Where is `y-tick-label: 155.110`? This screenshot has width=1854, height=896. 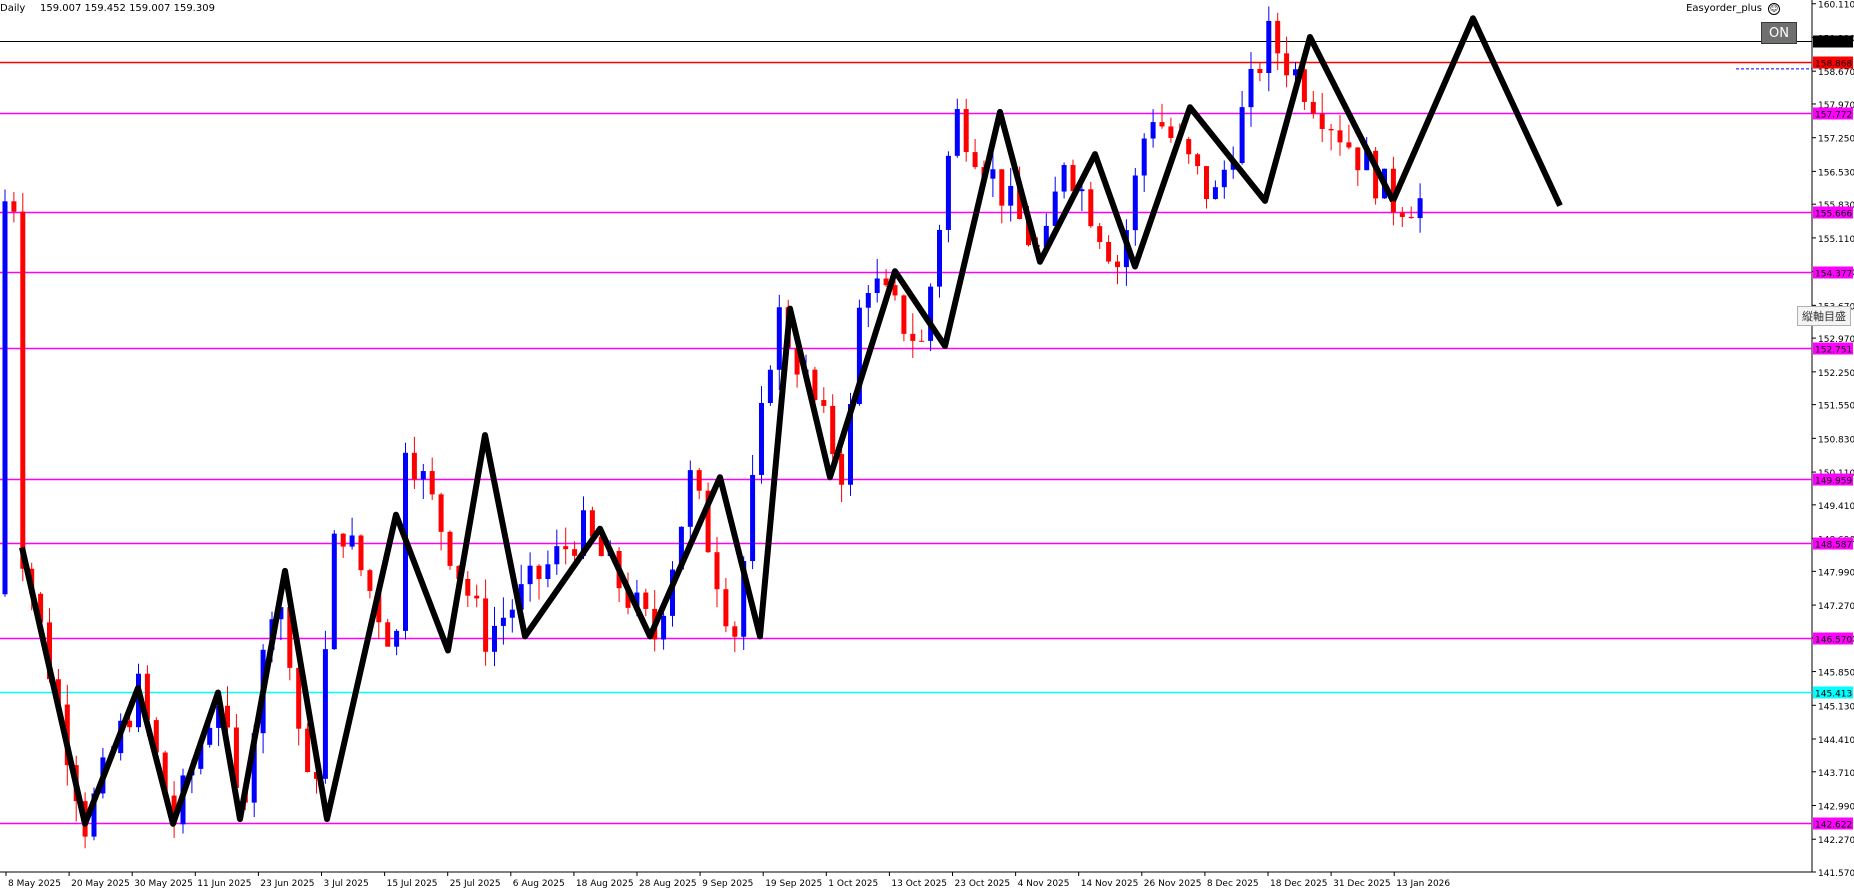 y-tick-label: 155.110 is located at coordinates (1836, 240).